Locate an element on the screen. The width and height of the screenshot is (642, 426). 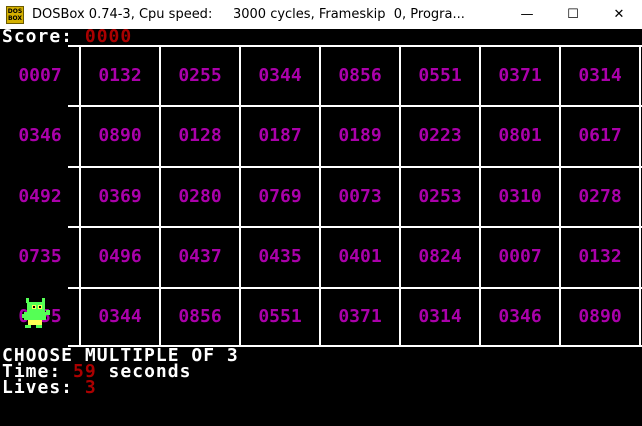
minimize-button: — is located at coordinates (527, 14).